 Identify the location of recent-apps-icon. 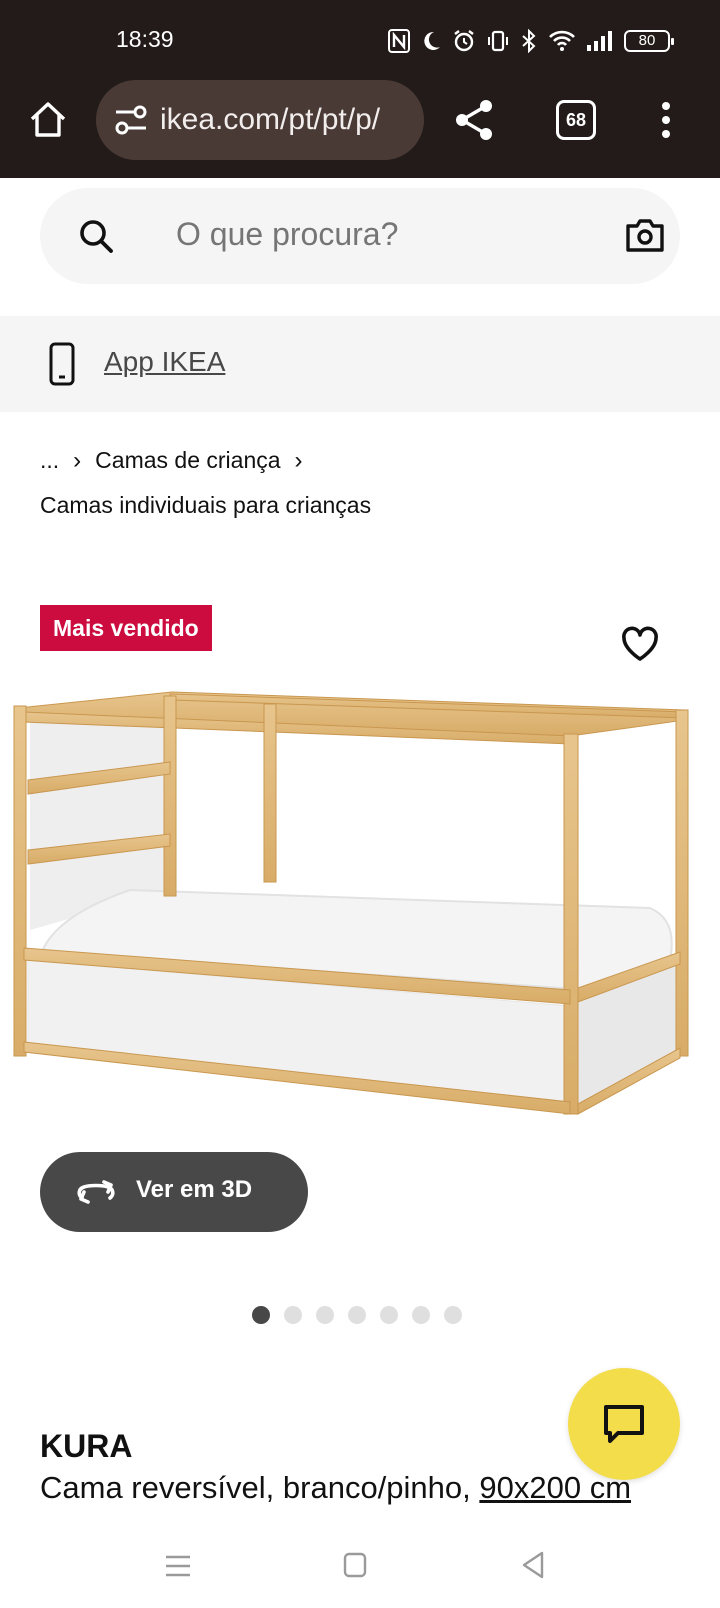
(178, 1566).